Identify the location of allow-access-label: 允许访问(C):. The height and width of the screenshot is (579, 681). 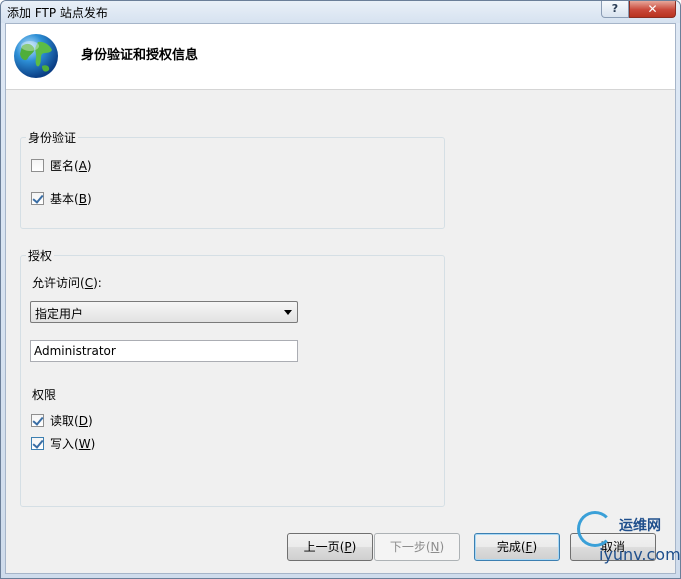
(67, 283).